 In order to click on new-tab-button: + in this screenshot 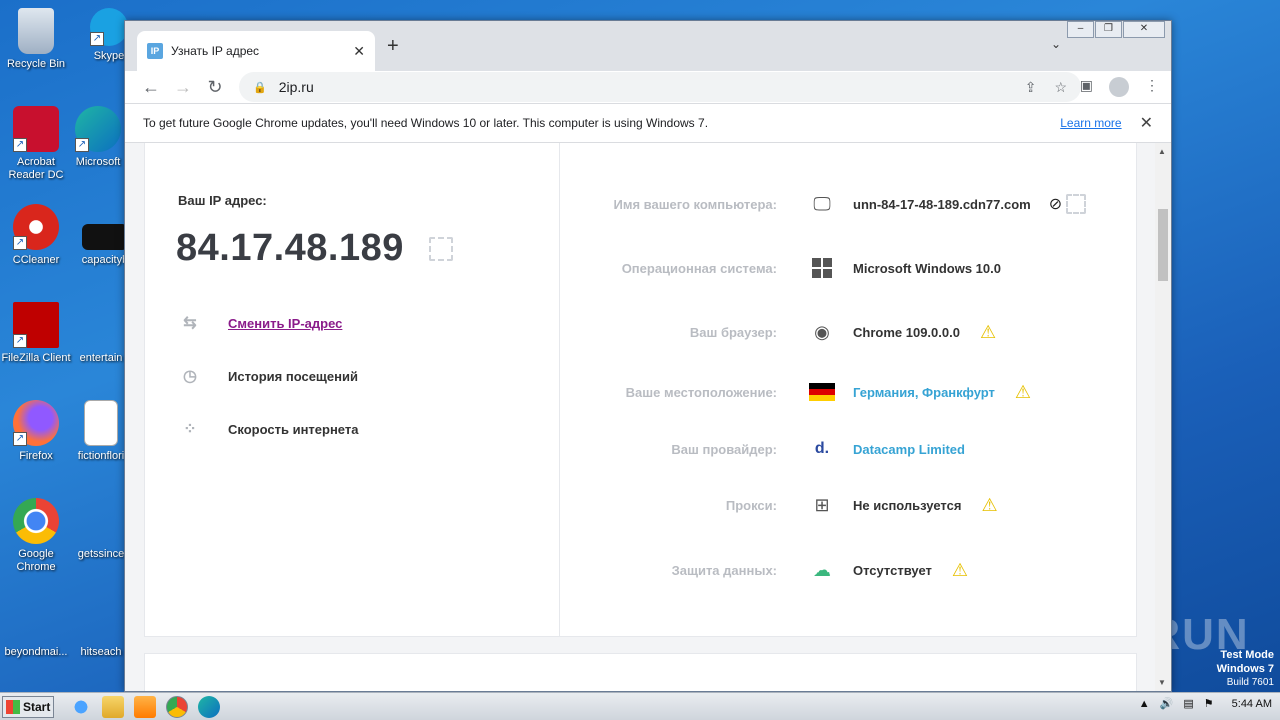, I will do `click(393, 46)`.